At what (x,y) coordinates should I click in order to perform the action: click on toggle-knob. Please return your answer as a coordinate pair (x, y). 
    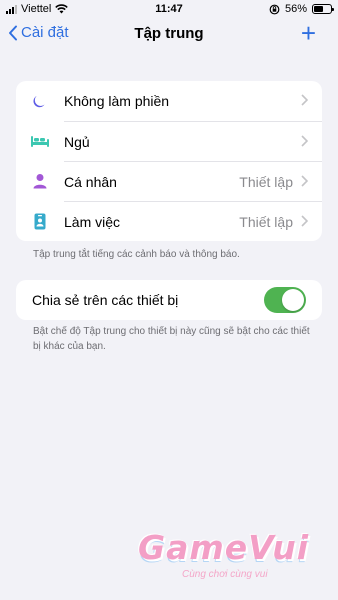
    Looking at the image, I should click on (293, 300).